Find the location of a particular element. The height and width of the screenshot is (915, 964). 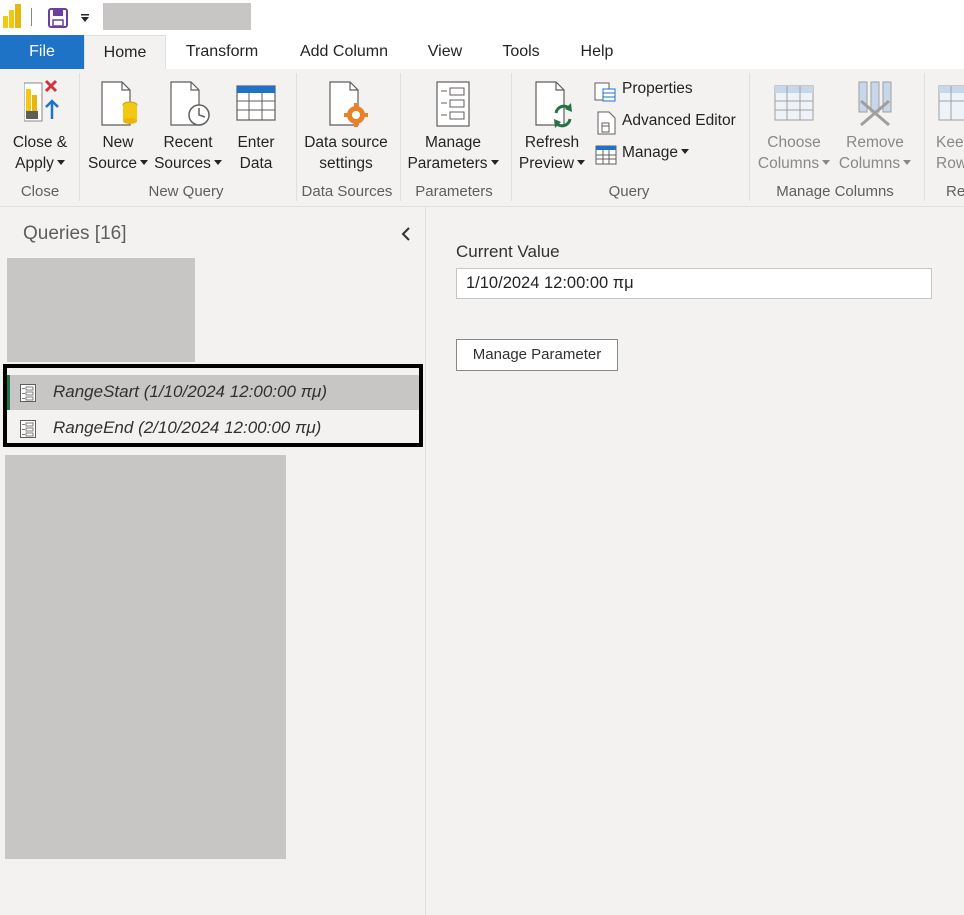

data-source-settings-label-1: Data source is located at coordinates (346, 142).